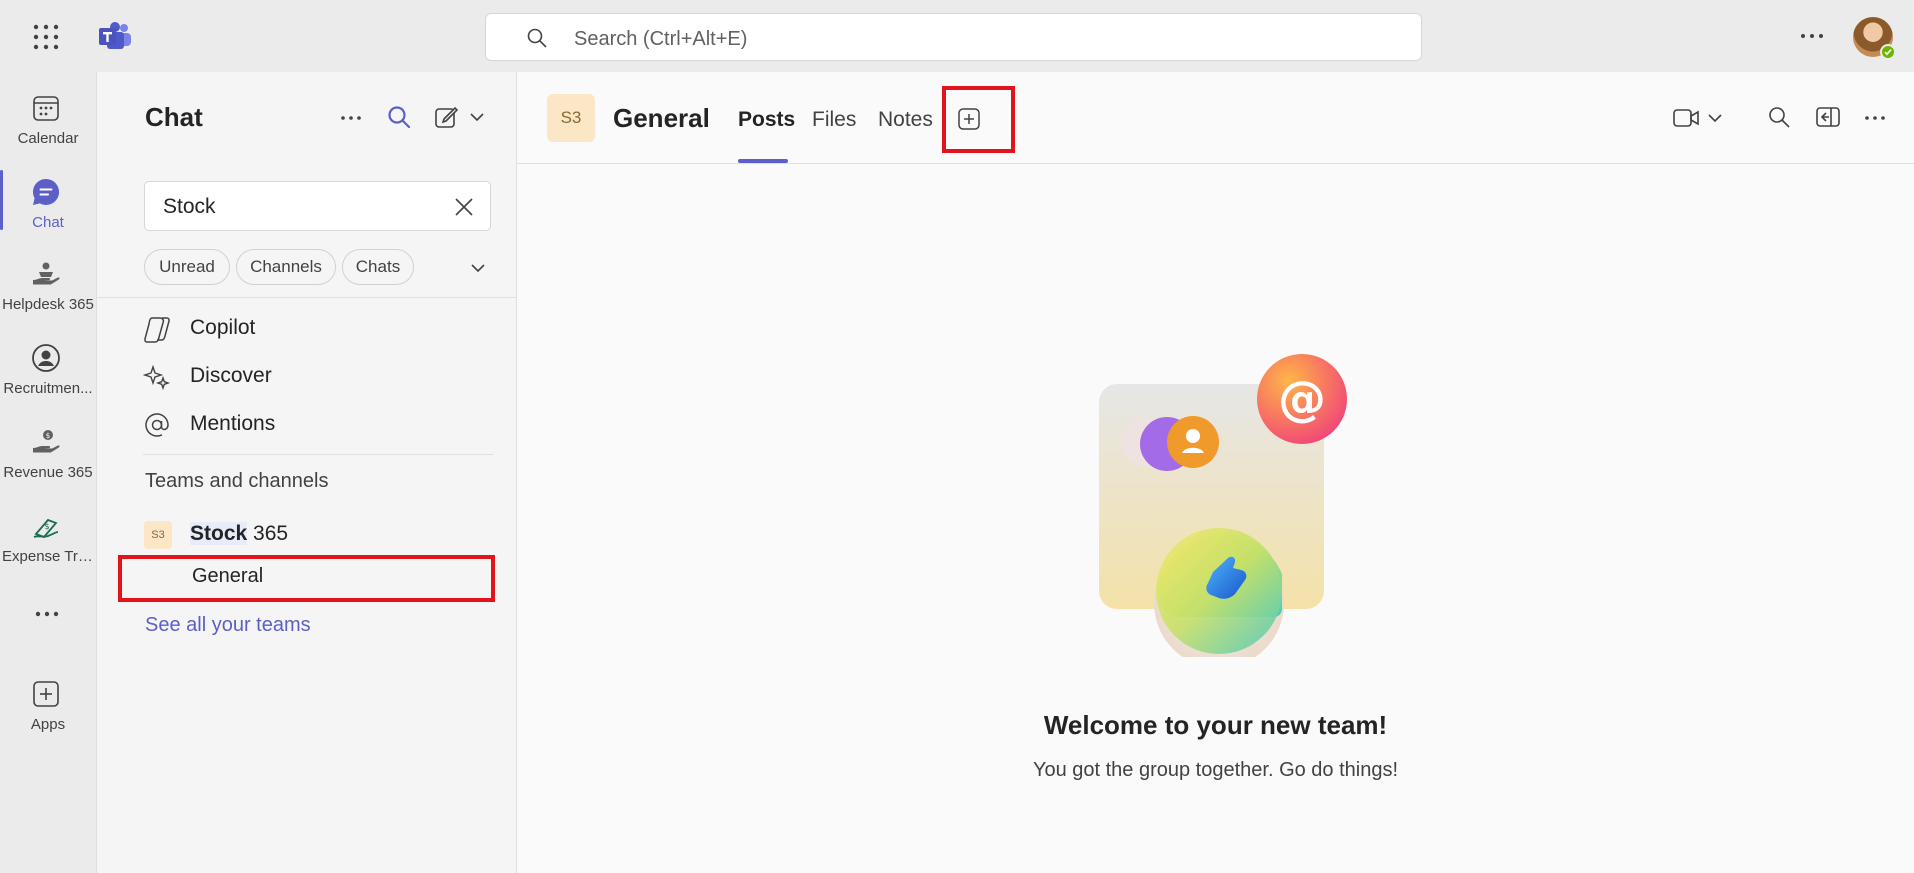 The height and width of the screenshot is (873, 1914). Describe the element at coordinates (47, 614) in the screenshot. I see `more-apps-icon` at that location.